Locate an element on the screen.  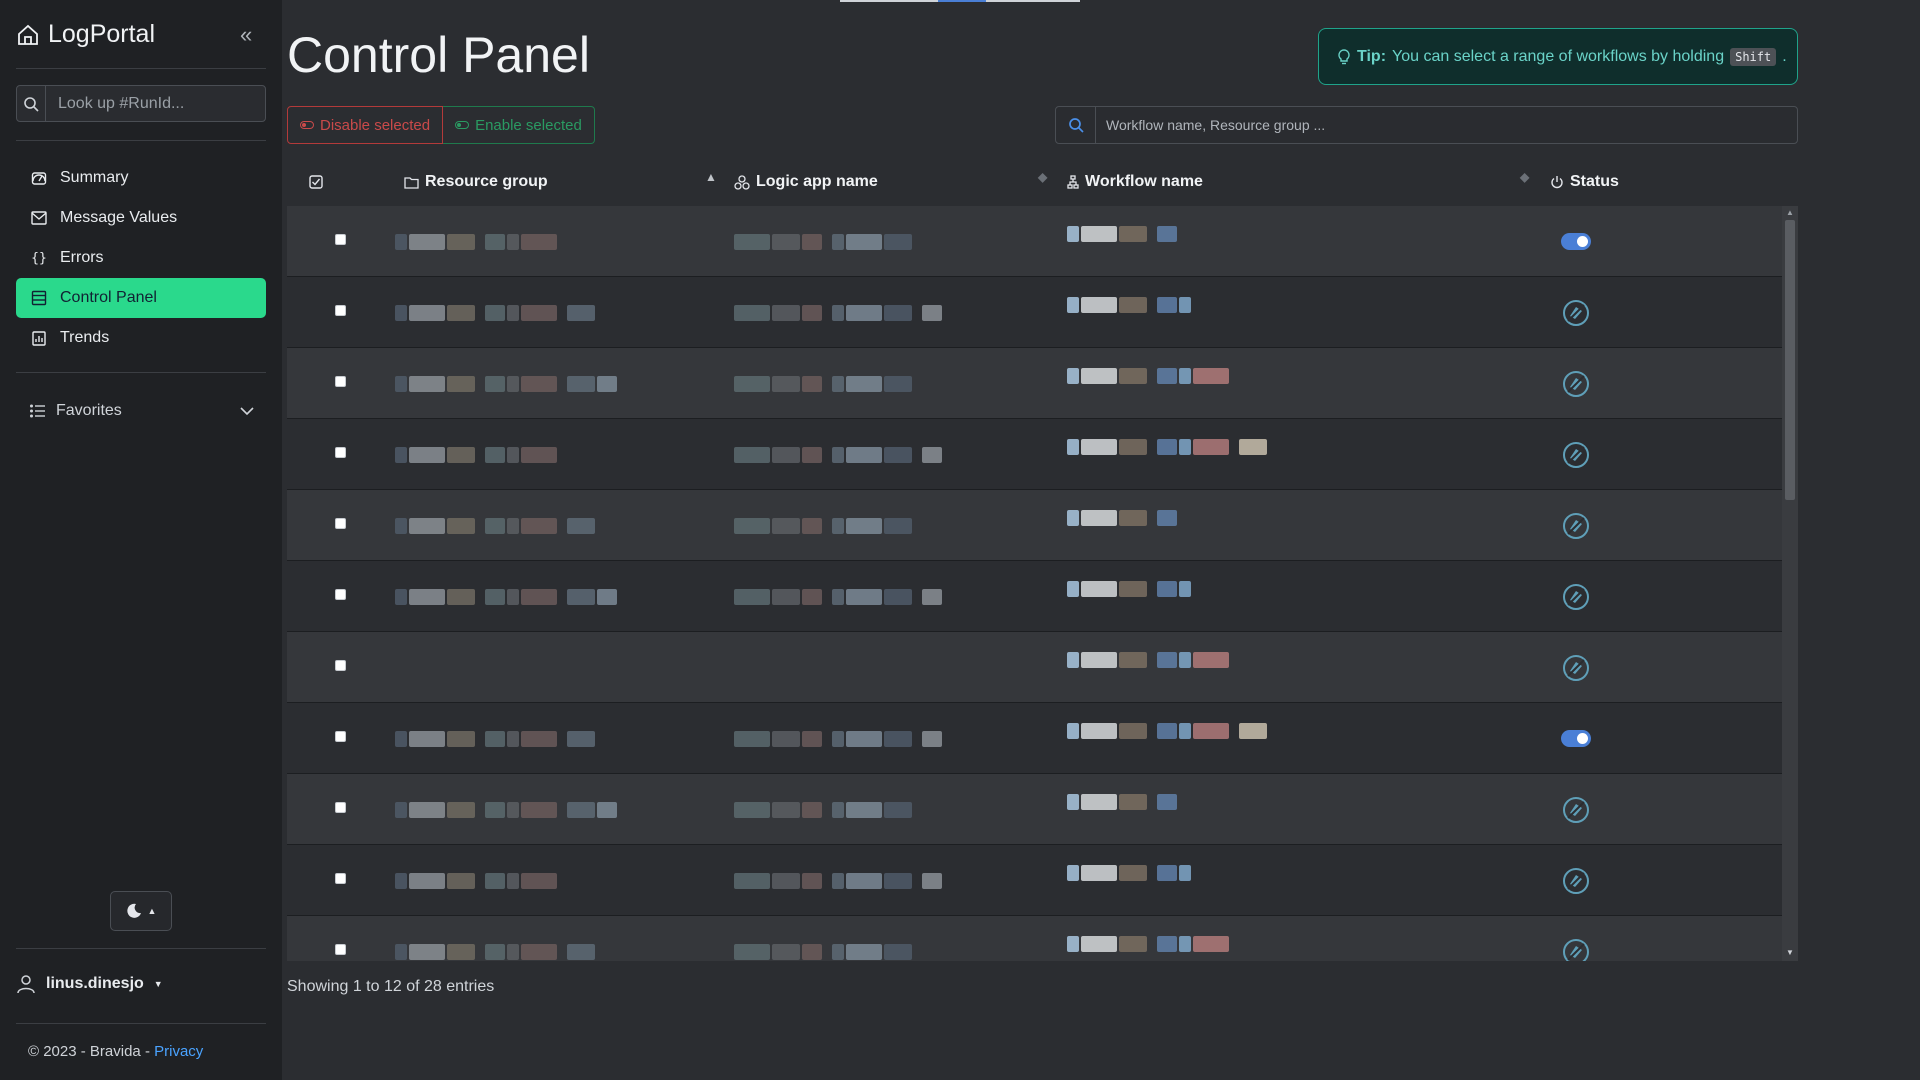
disable-selected-button: Disable selected is located at coordinates (365, 125).